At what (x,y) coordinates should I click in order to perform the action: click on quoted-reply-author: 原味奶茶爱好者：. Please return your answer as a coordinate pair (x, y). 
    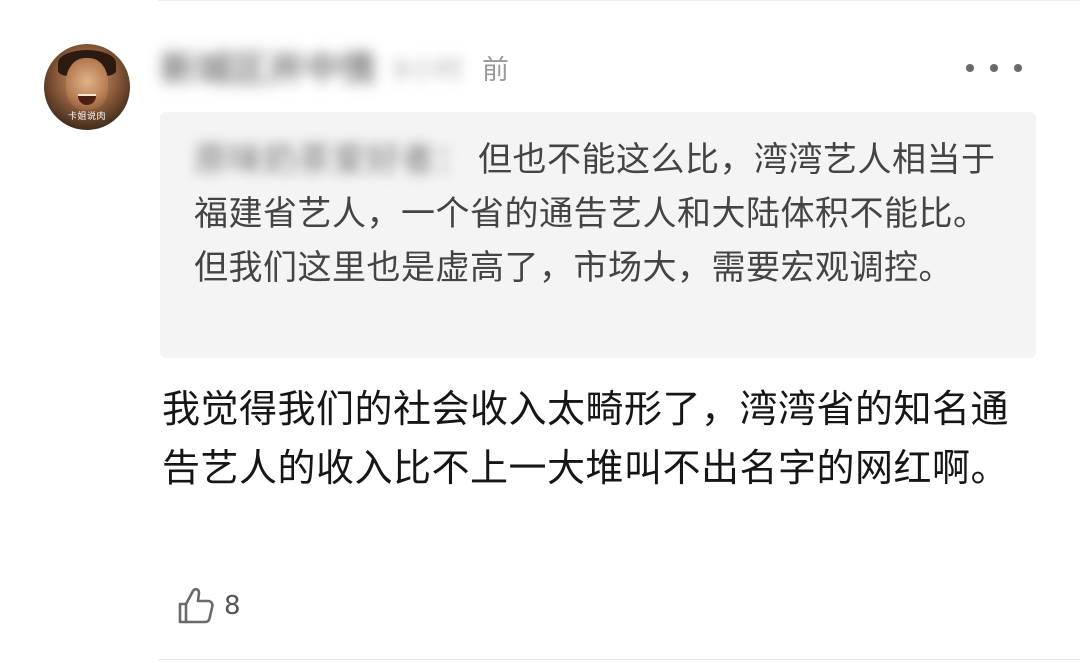
    Looking at the image, I should click on (332, 160).